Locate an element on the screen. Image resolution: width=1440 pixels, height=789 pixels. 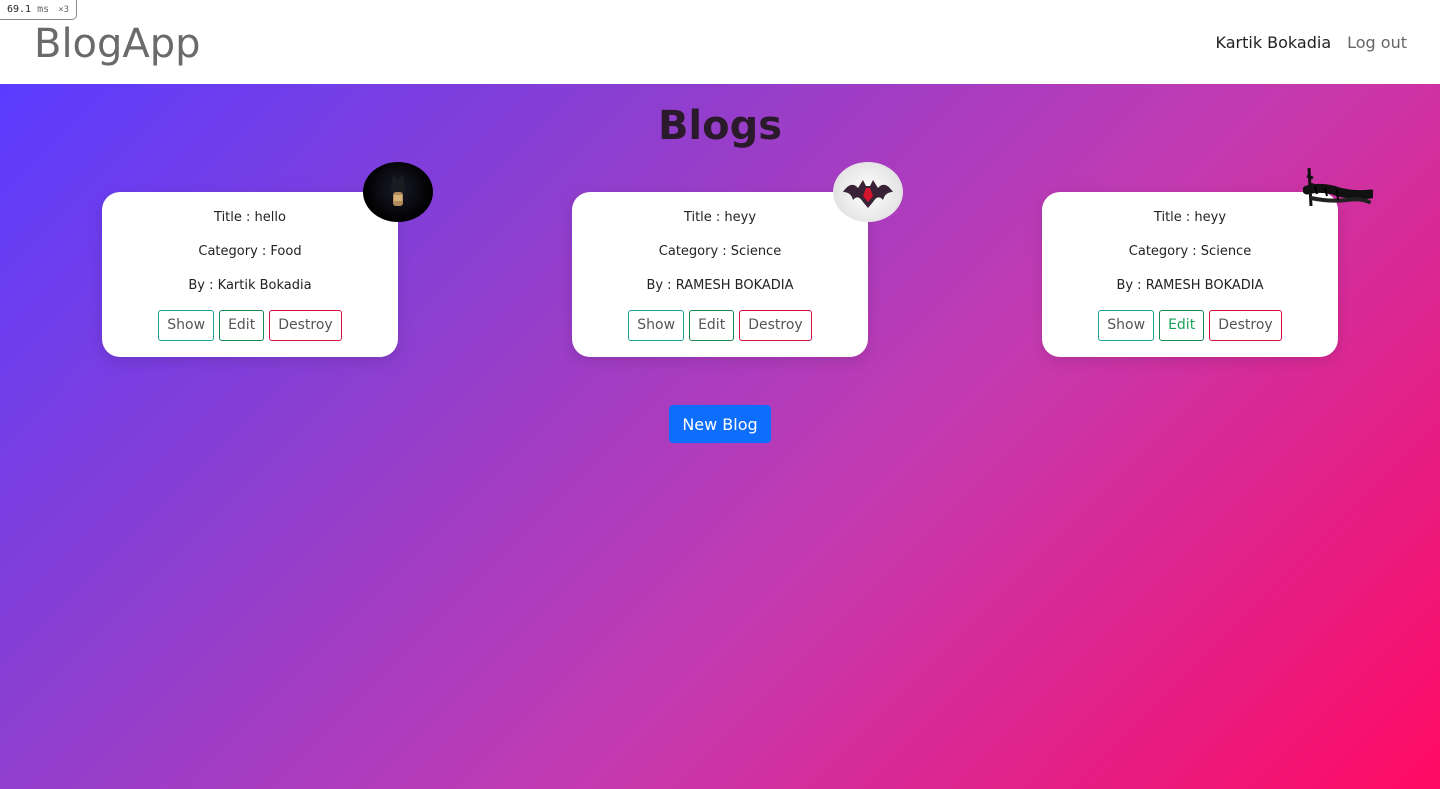
blog-author: By : Kartik Bokadia is located at coordinates (250, 285).